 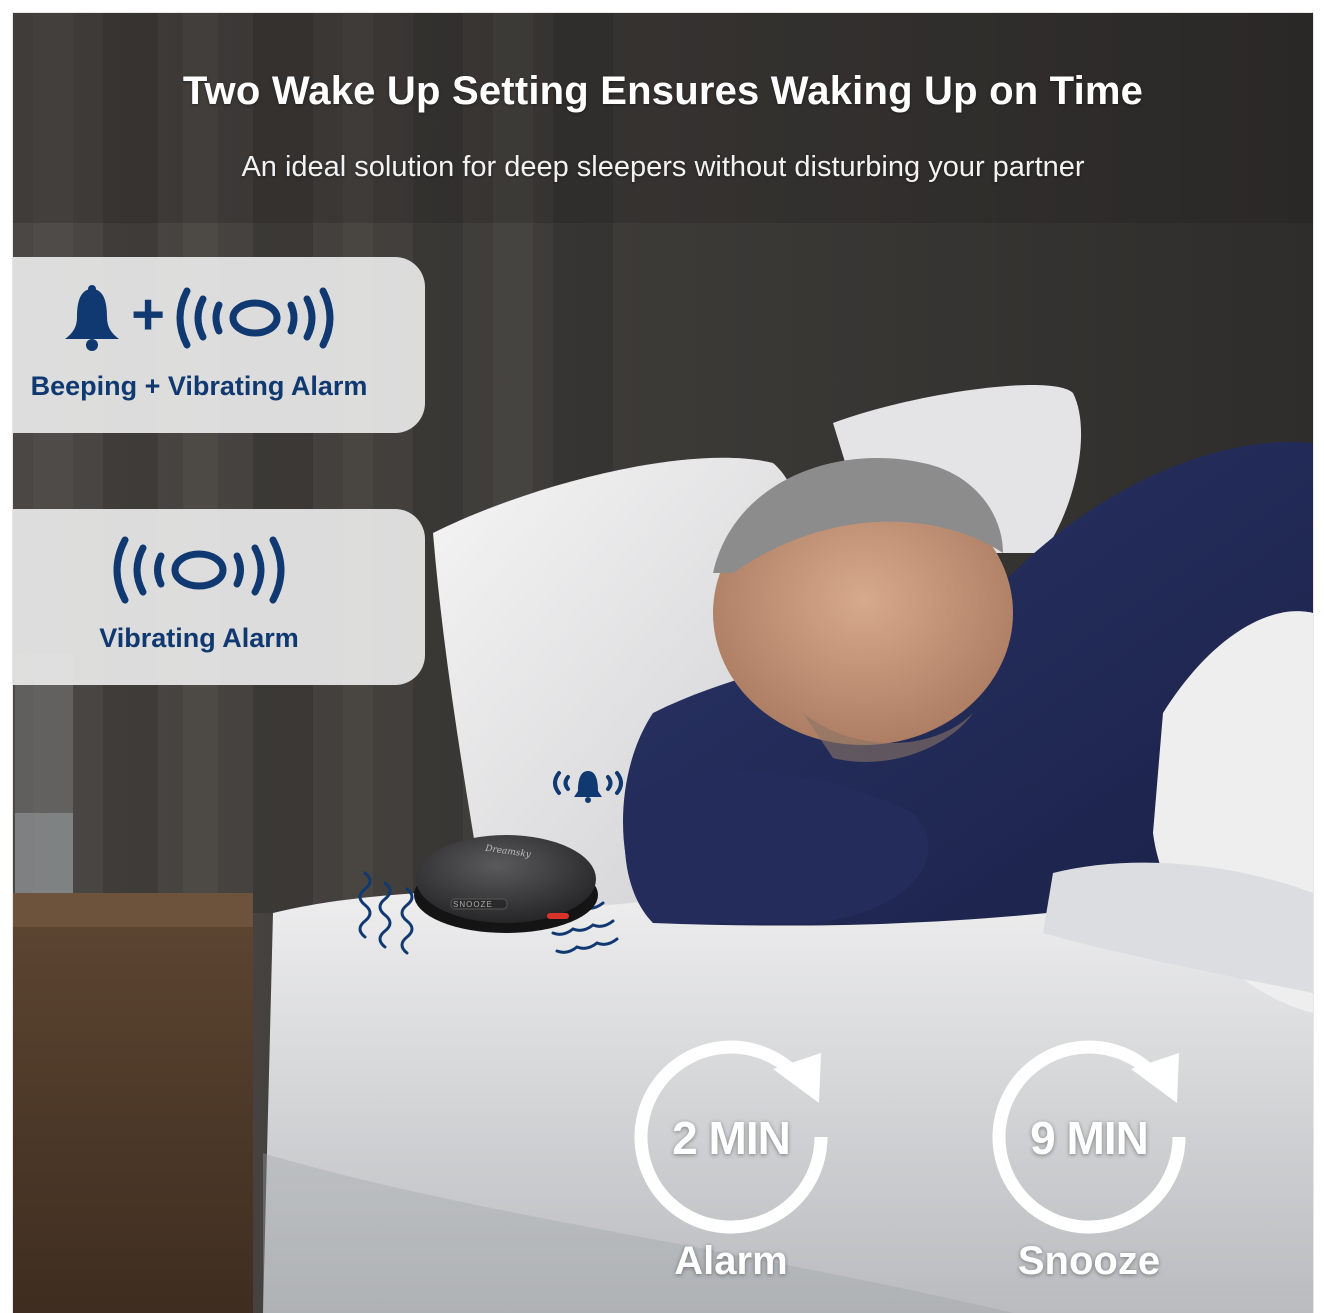 I want to click on device-snooze-button-label: SNOOZE, so click(x=473, y=904).